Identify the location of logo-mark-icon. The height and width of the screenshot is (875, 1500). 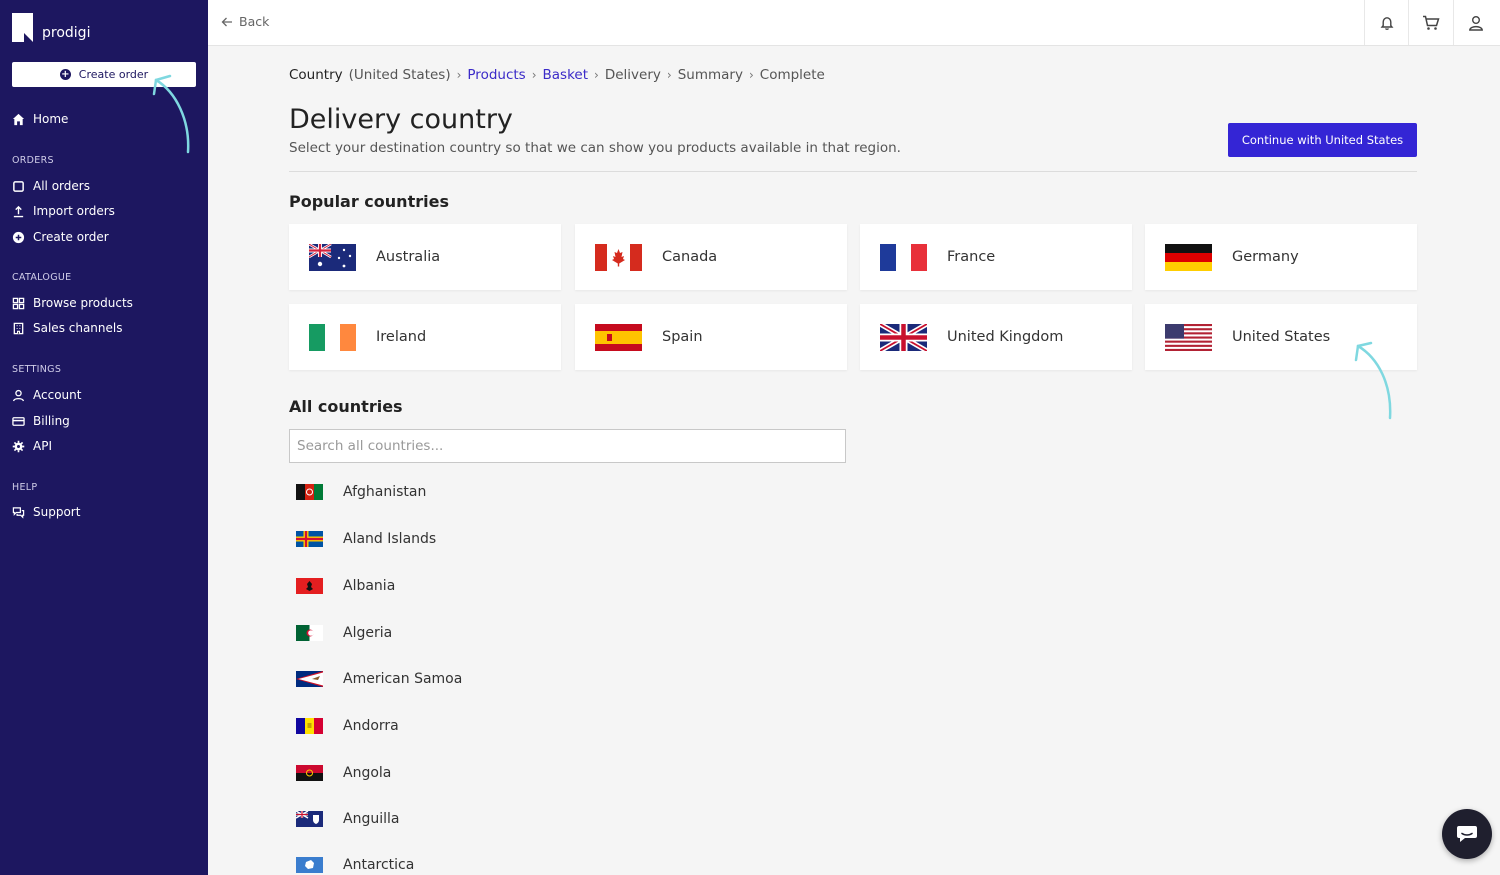
(22, 27).